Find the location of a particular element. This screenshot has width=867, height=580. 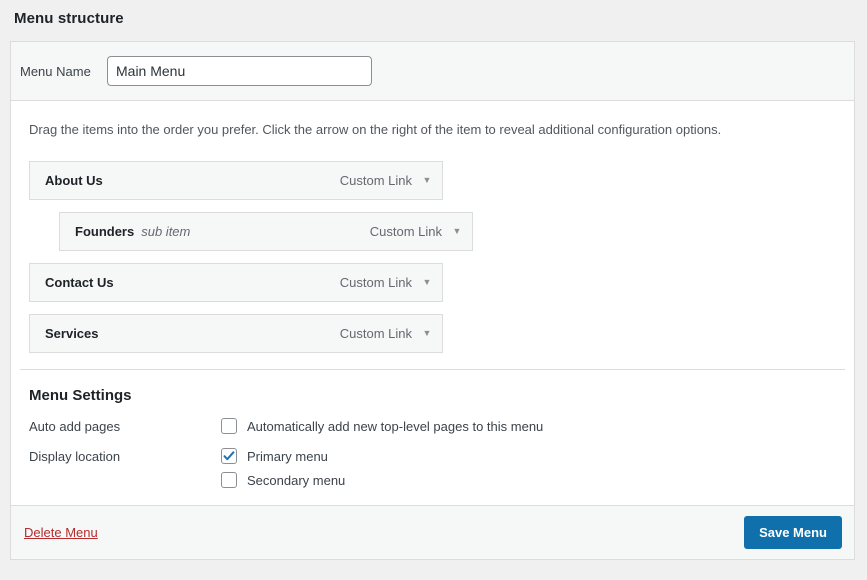

menu-item-title: Founders is located at coordinates (105, 232).